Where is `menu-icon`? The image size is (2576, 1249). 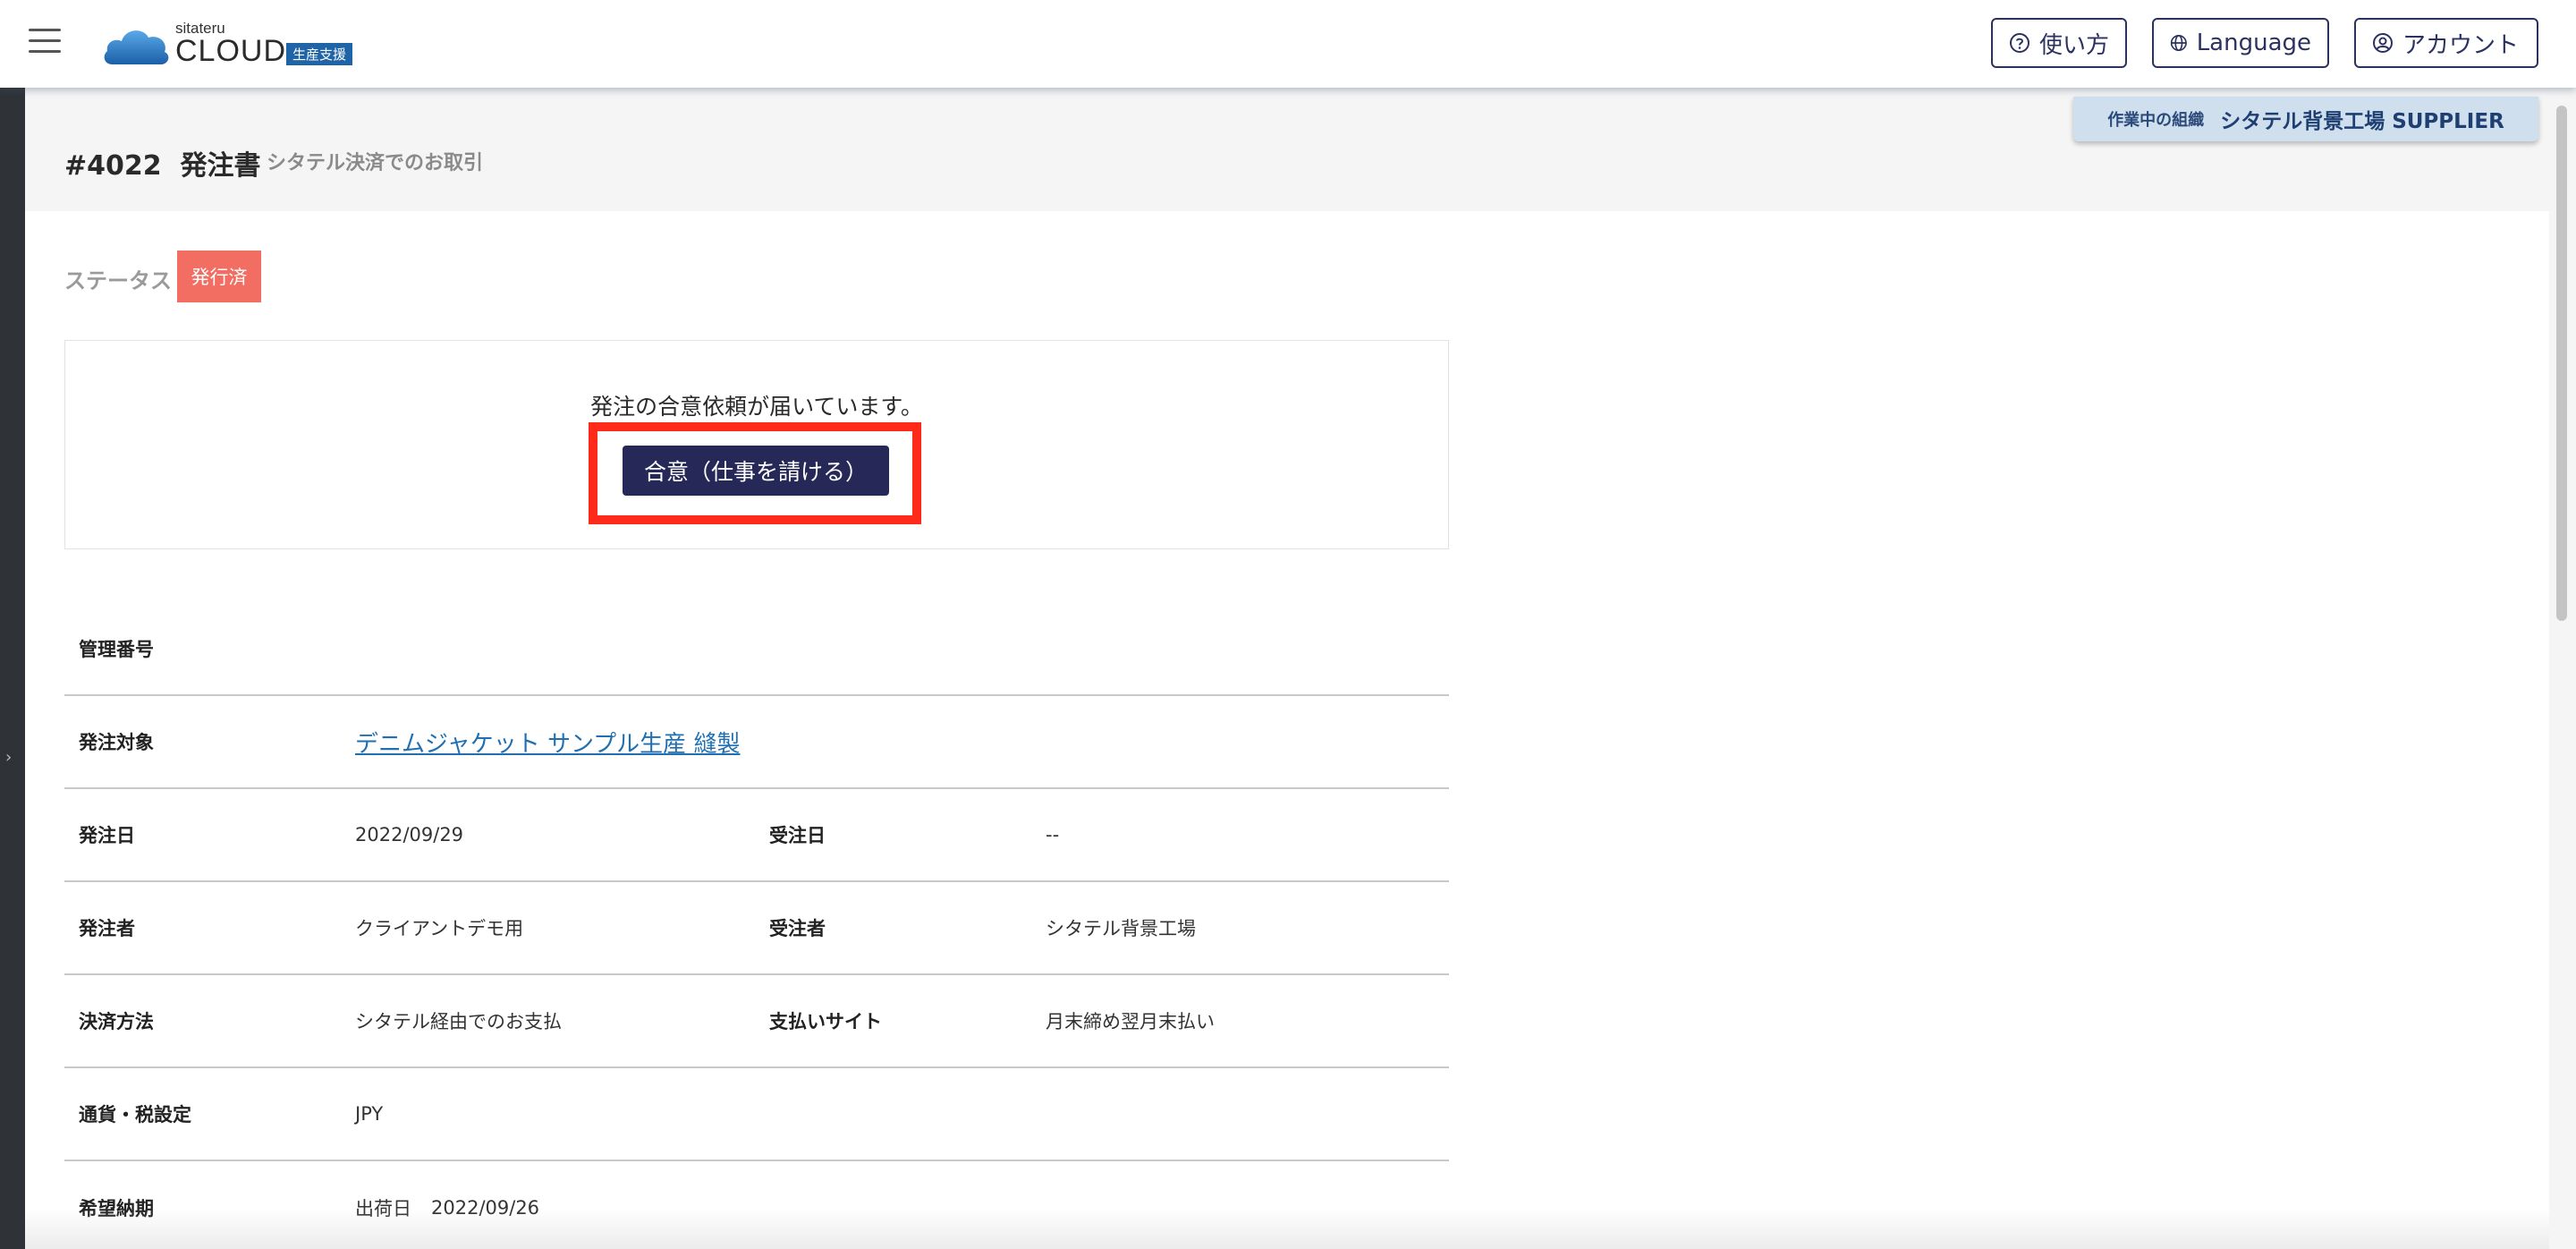 menu-icon is located at coordinates (45, 42).